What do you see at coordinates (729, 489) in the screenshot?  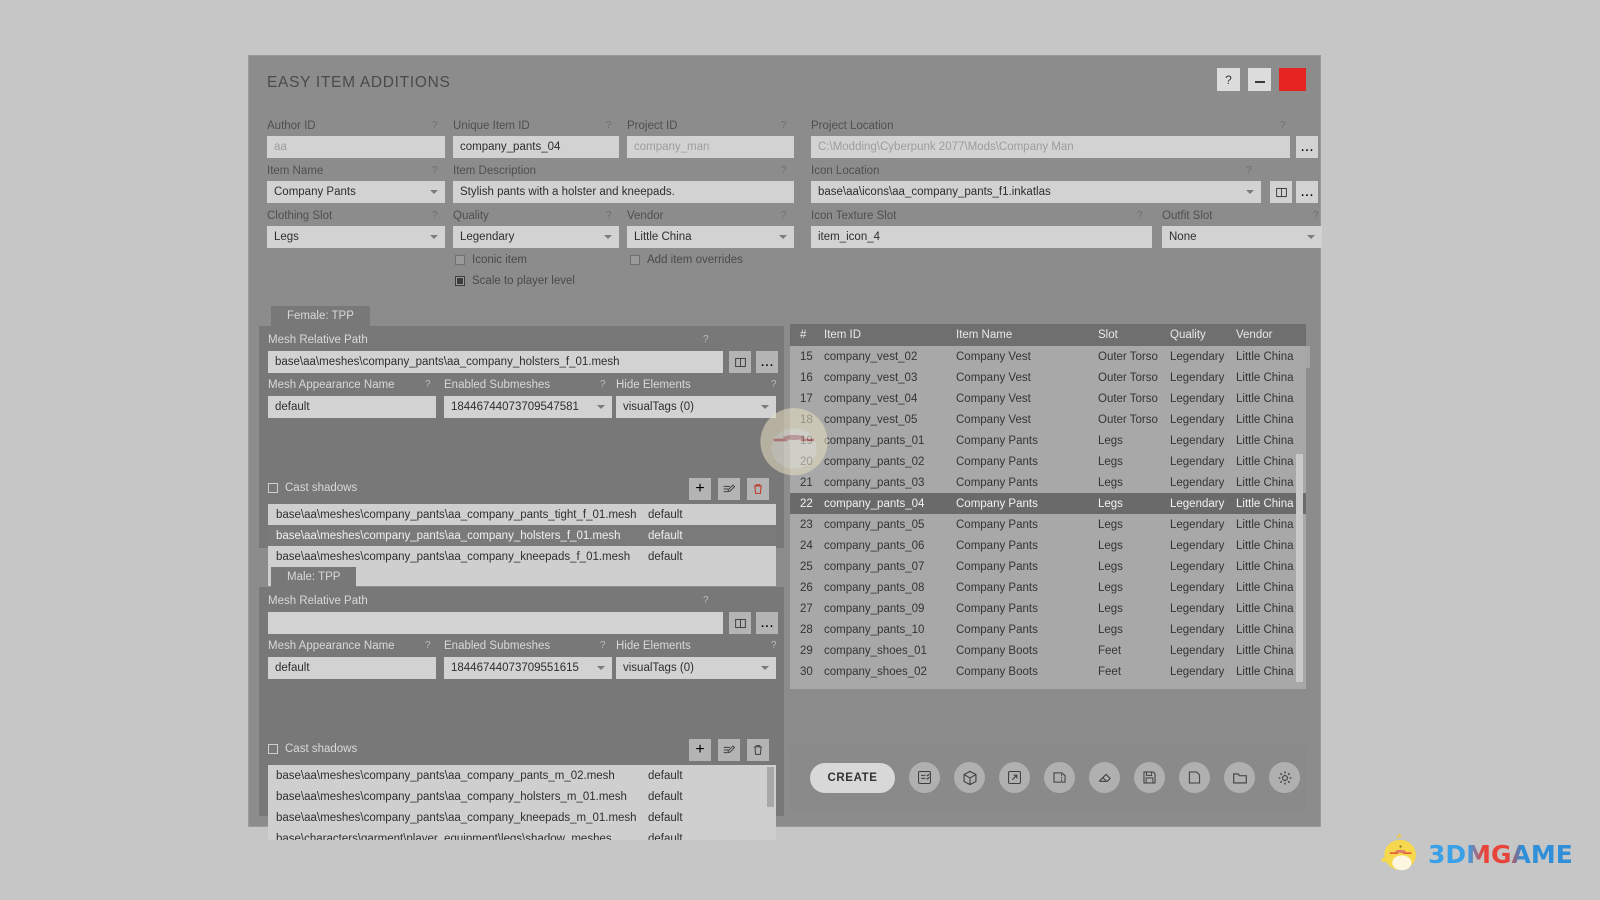 I see `female-edit-mesh-button` at bounding box center [729, 489].